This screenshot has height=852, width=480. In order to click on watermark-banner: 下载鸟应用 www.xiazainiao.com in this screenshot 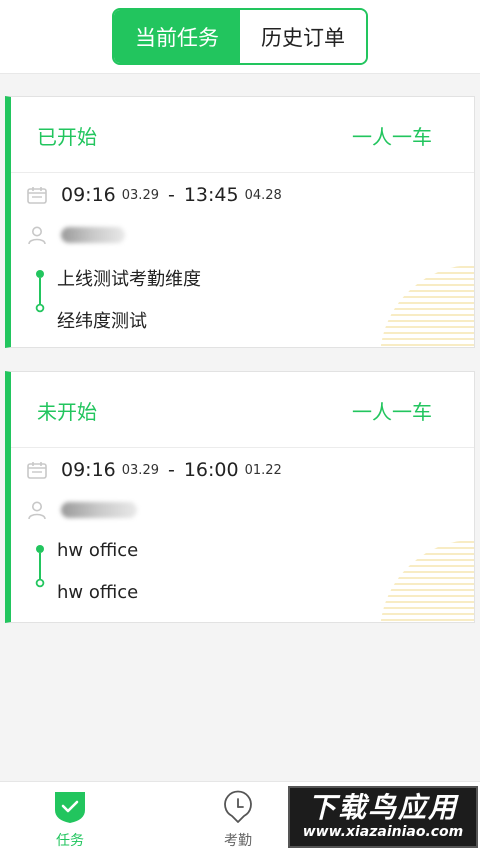, I will do `click(383, 817)`.